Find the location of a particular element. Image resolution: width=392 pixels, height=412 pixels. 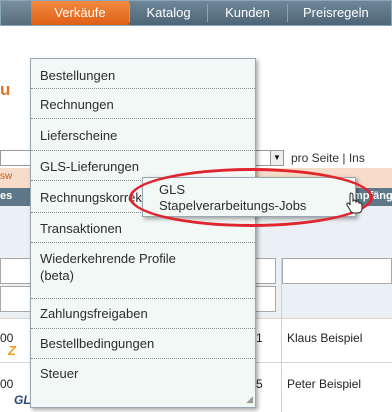

per-page-next-text: Ins is located at coordinates (356, 158).